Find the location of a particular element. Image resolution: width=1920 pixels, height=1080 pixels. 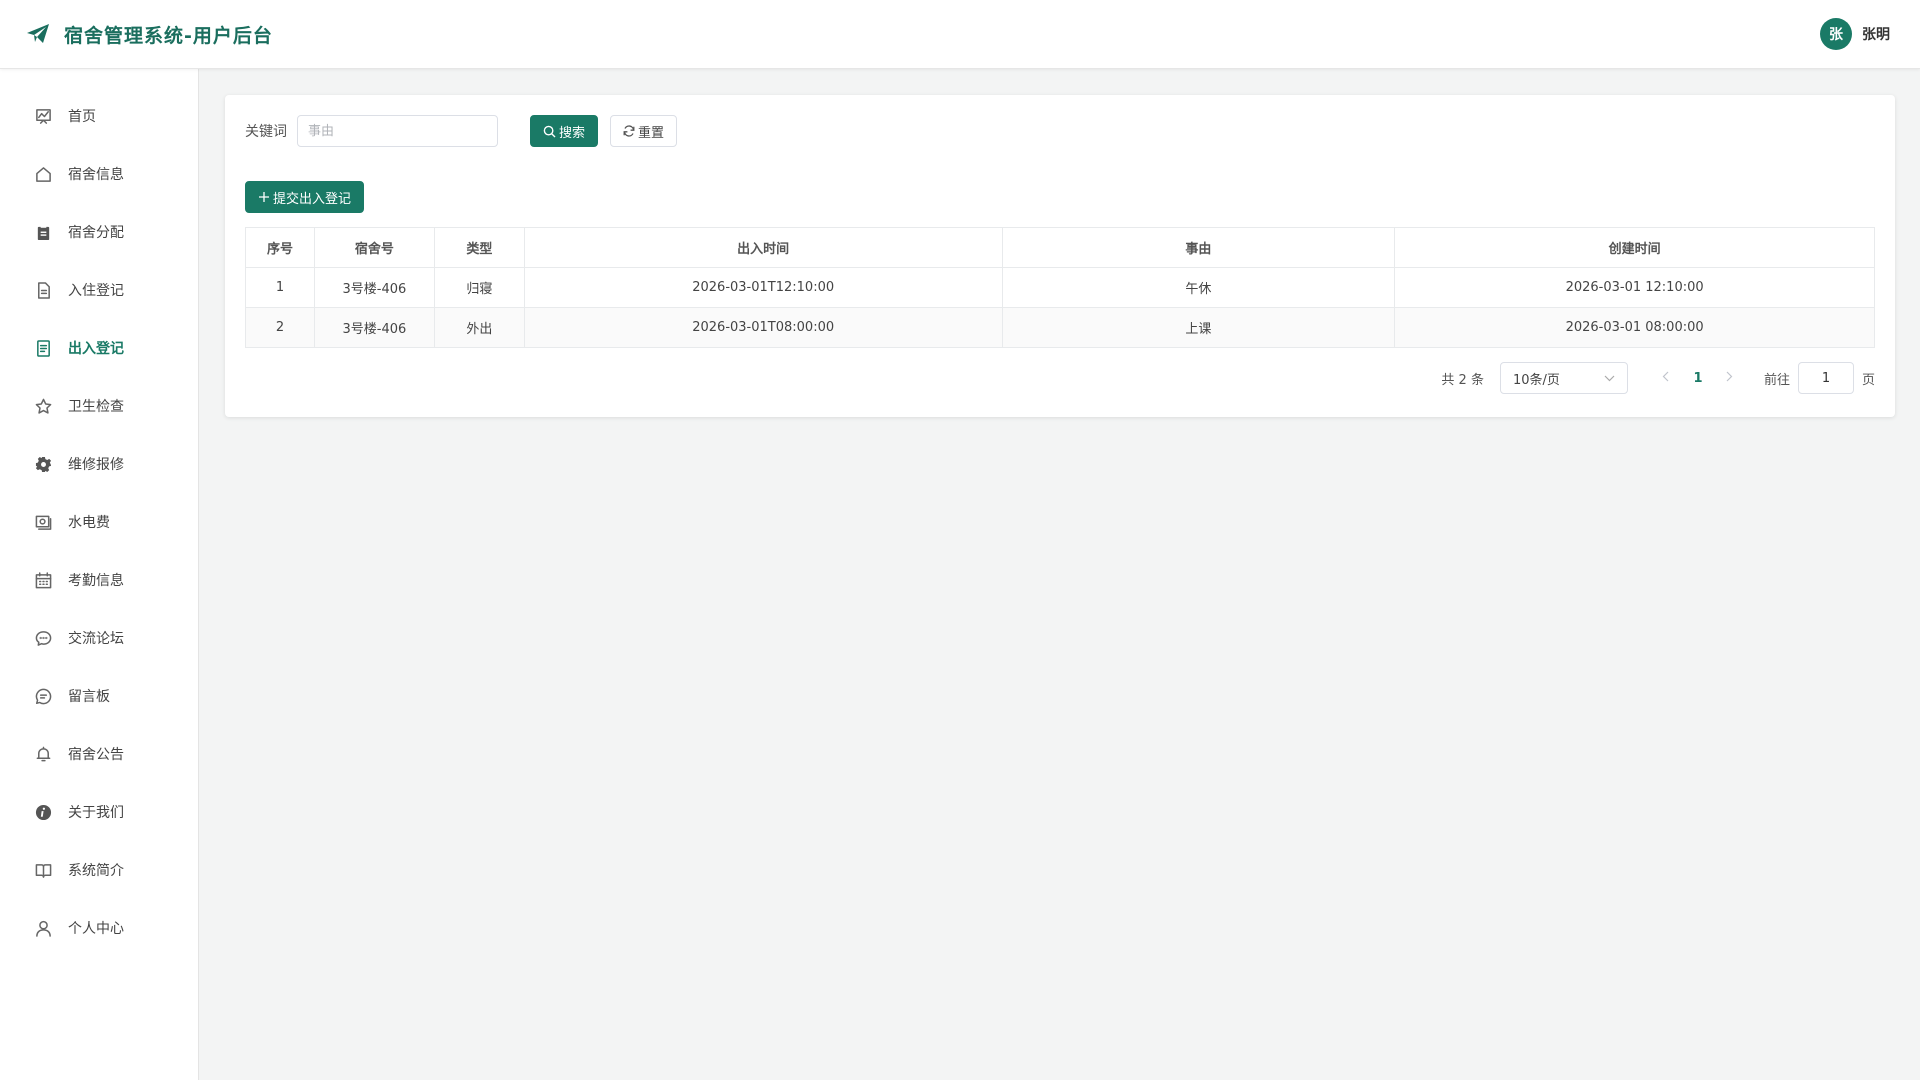

bell-icon is located at coordinates (43, 754).